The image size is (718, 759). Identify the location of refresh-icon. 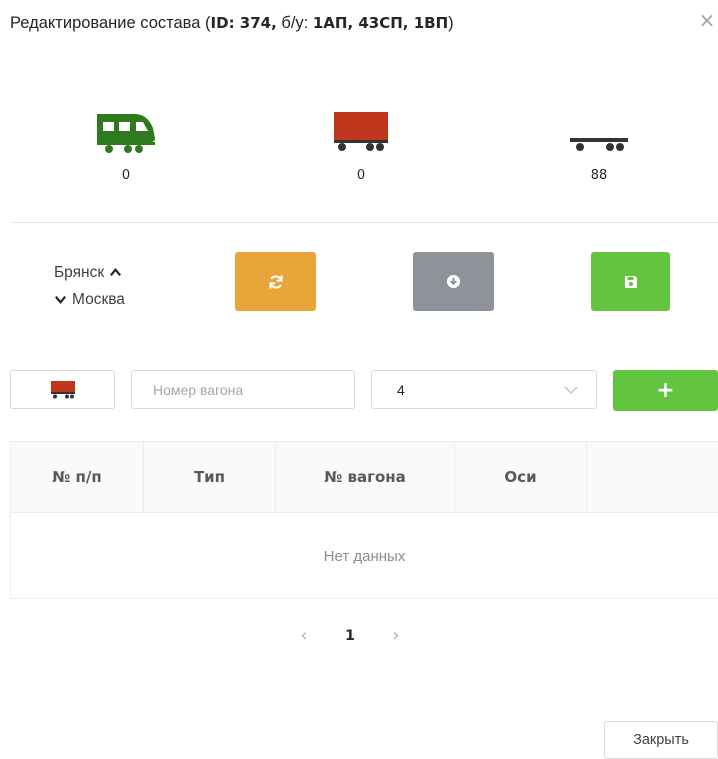
(275, 281).